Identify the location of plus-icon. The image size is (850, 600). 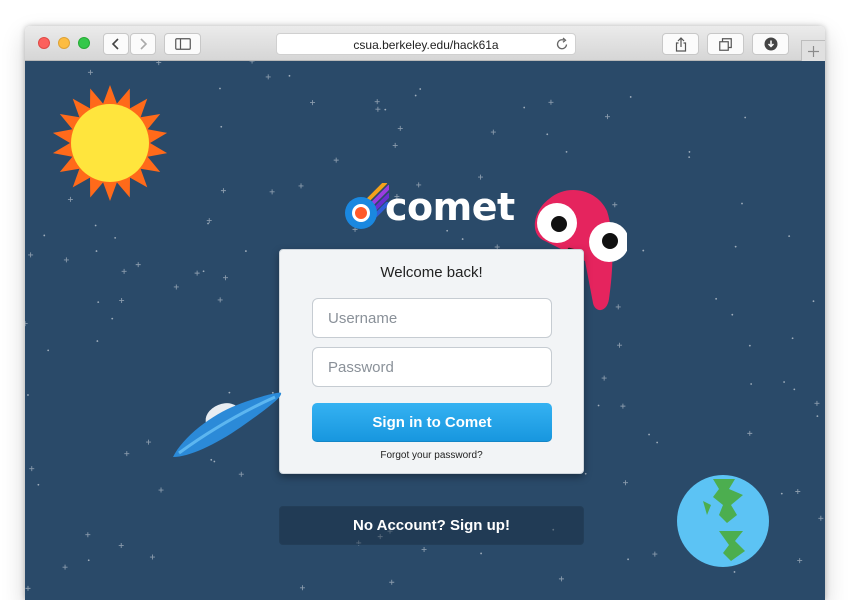
(813, 51).